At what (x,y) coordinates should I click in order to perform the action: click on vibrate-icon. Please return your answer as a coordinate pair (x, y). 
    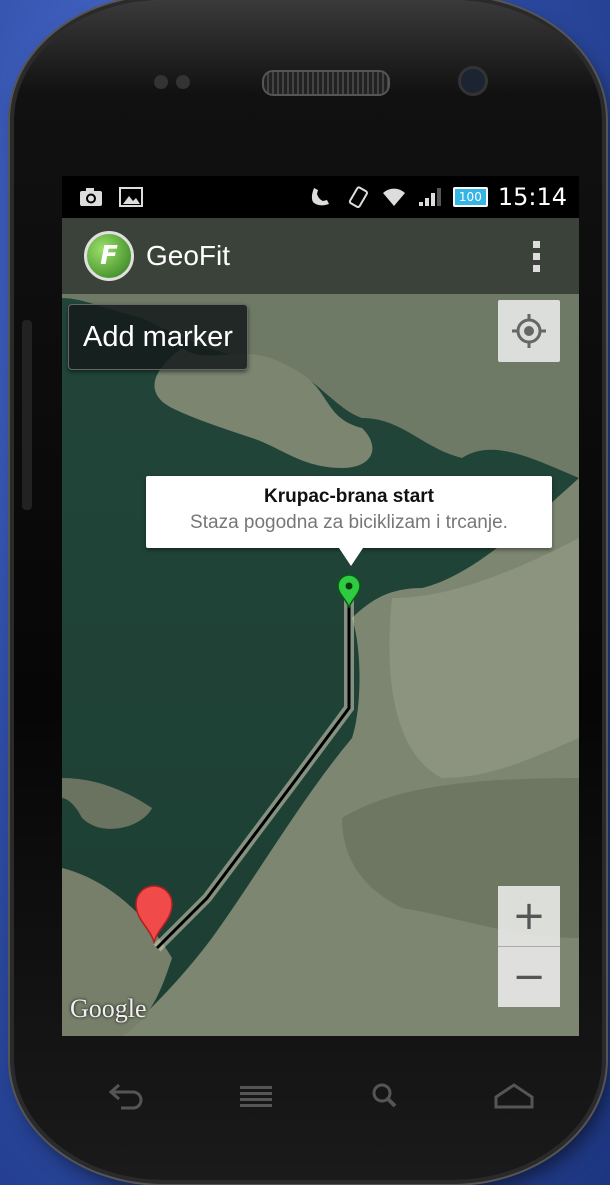
    Looking at the image, I should click on (358, 197).